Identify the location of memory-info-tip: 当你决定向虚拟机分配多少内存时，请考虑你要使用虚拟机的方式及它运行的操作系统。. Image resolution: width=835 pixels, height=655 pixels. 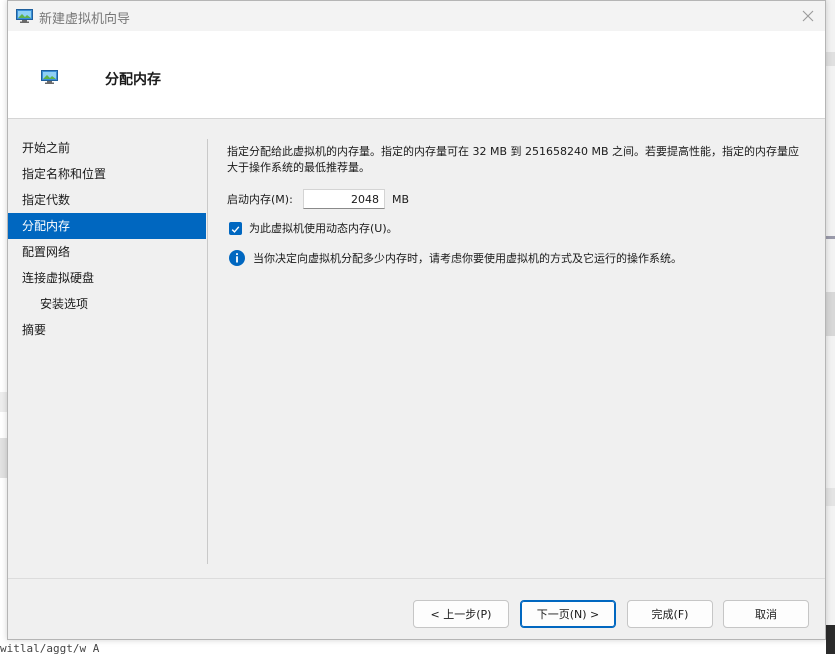
(455, 258).